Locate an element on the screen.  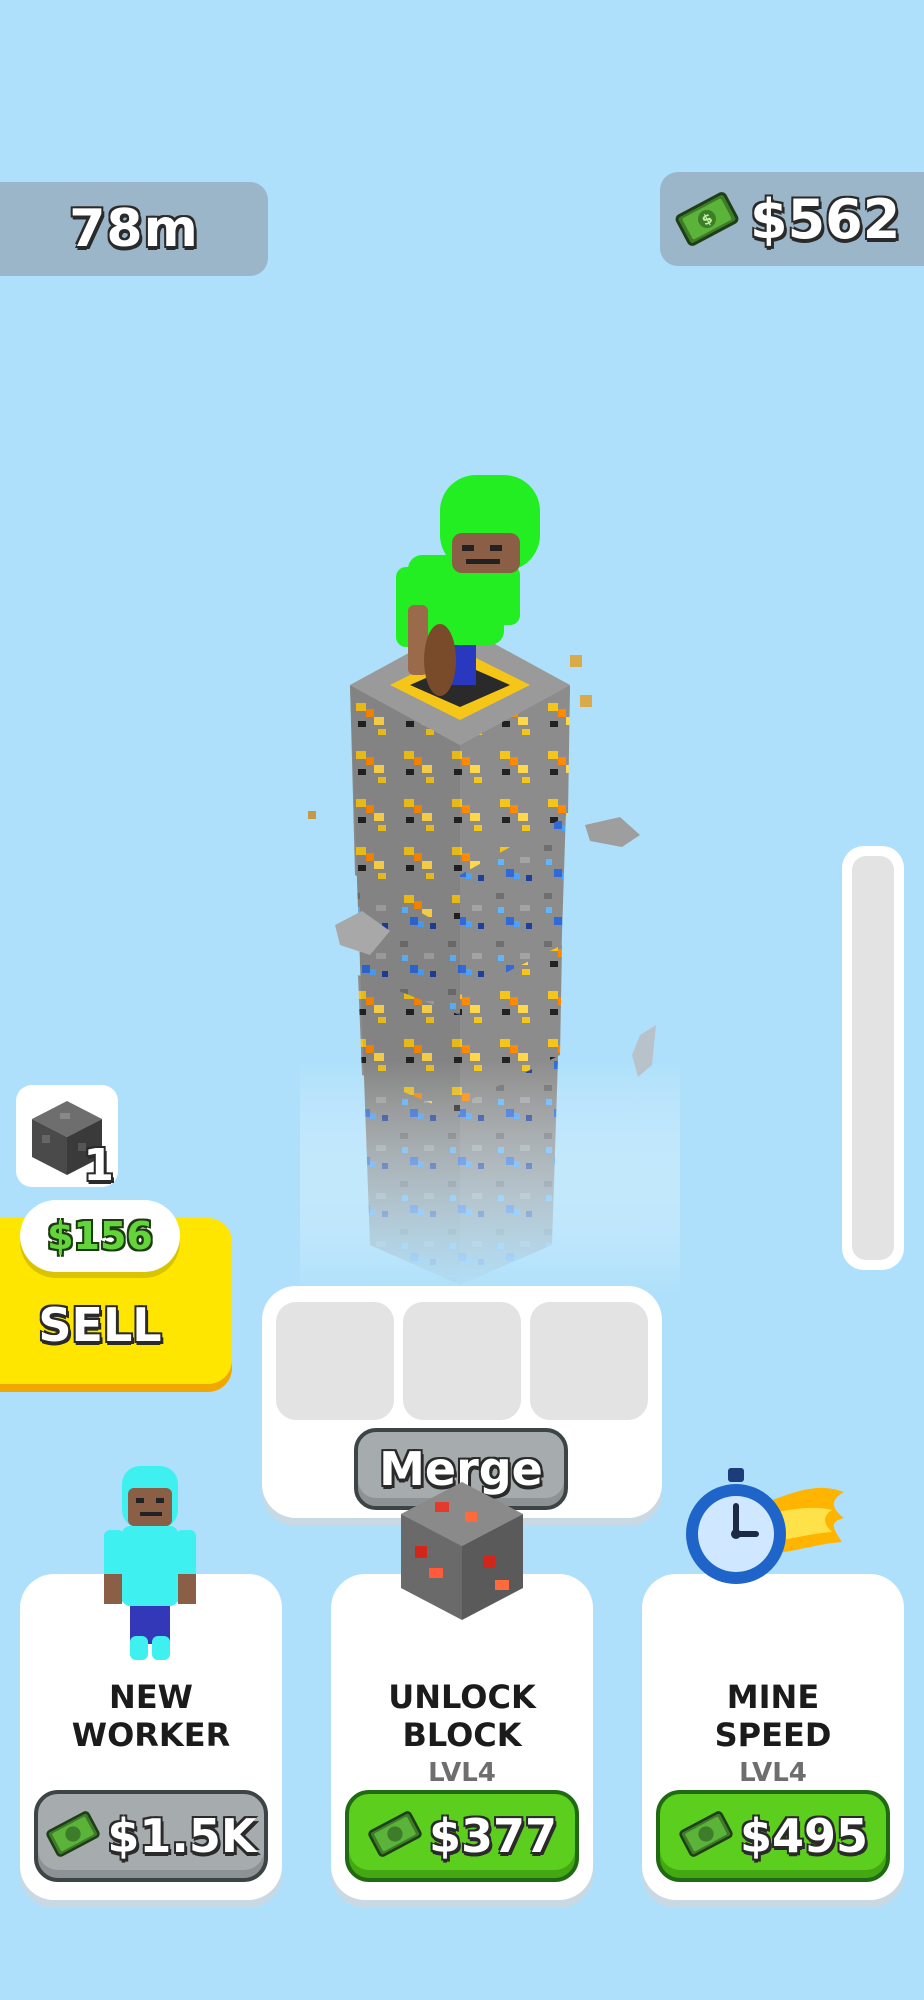
money-readout: $562 is located at coordinates (825, 219).